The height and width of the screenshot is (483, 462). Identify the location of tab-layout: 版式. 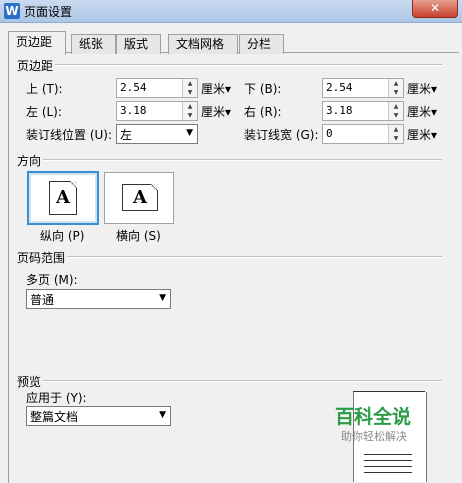
(138, 44).